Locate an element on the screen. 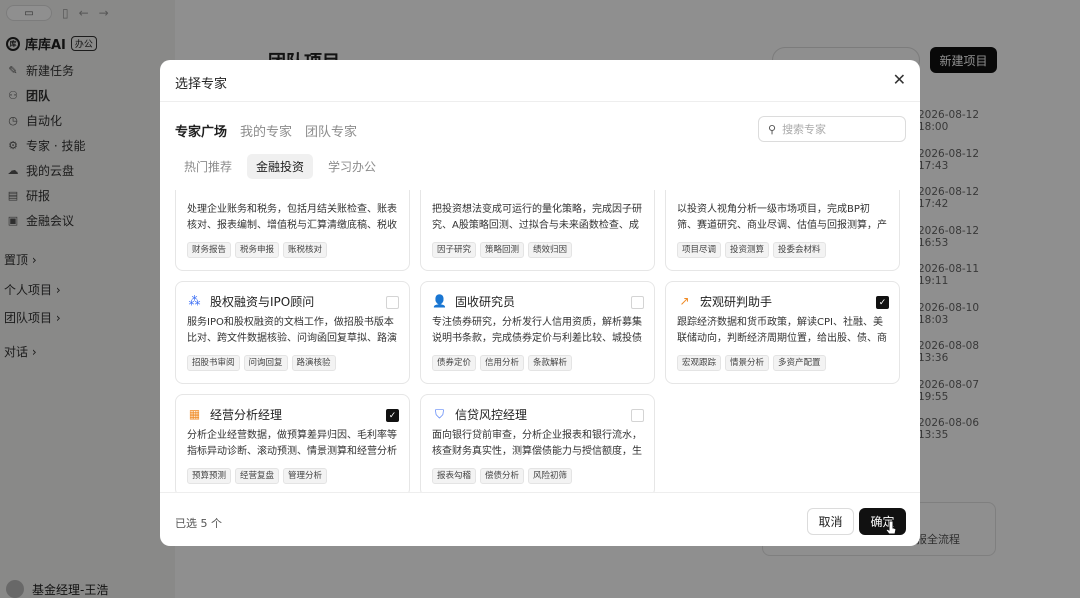  tag: 情景分析 is located at coordinates (747, 363).